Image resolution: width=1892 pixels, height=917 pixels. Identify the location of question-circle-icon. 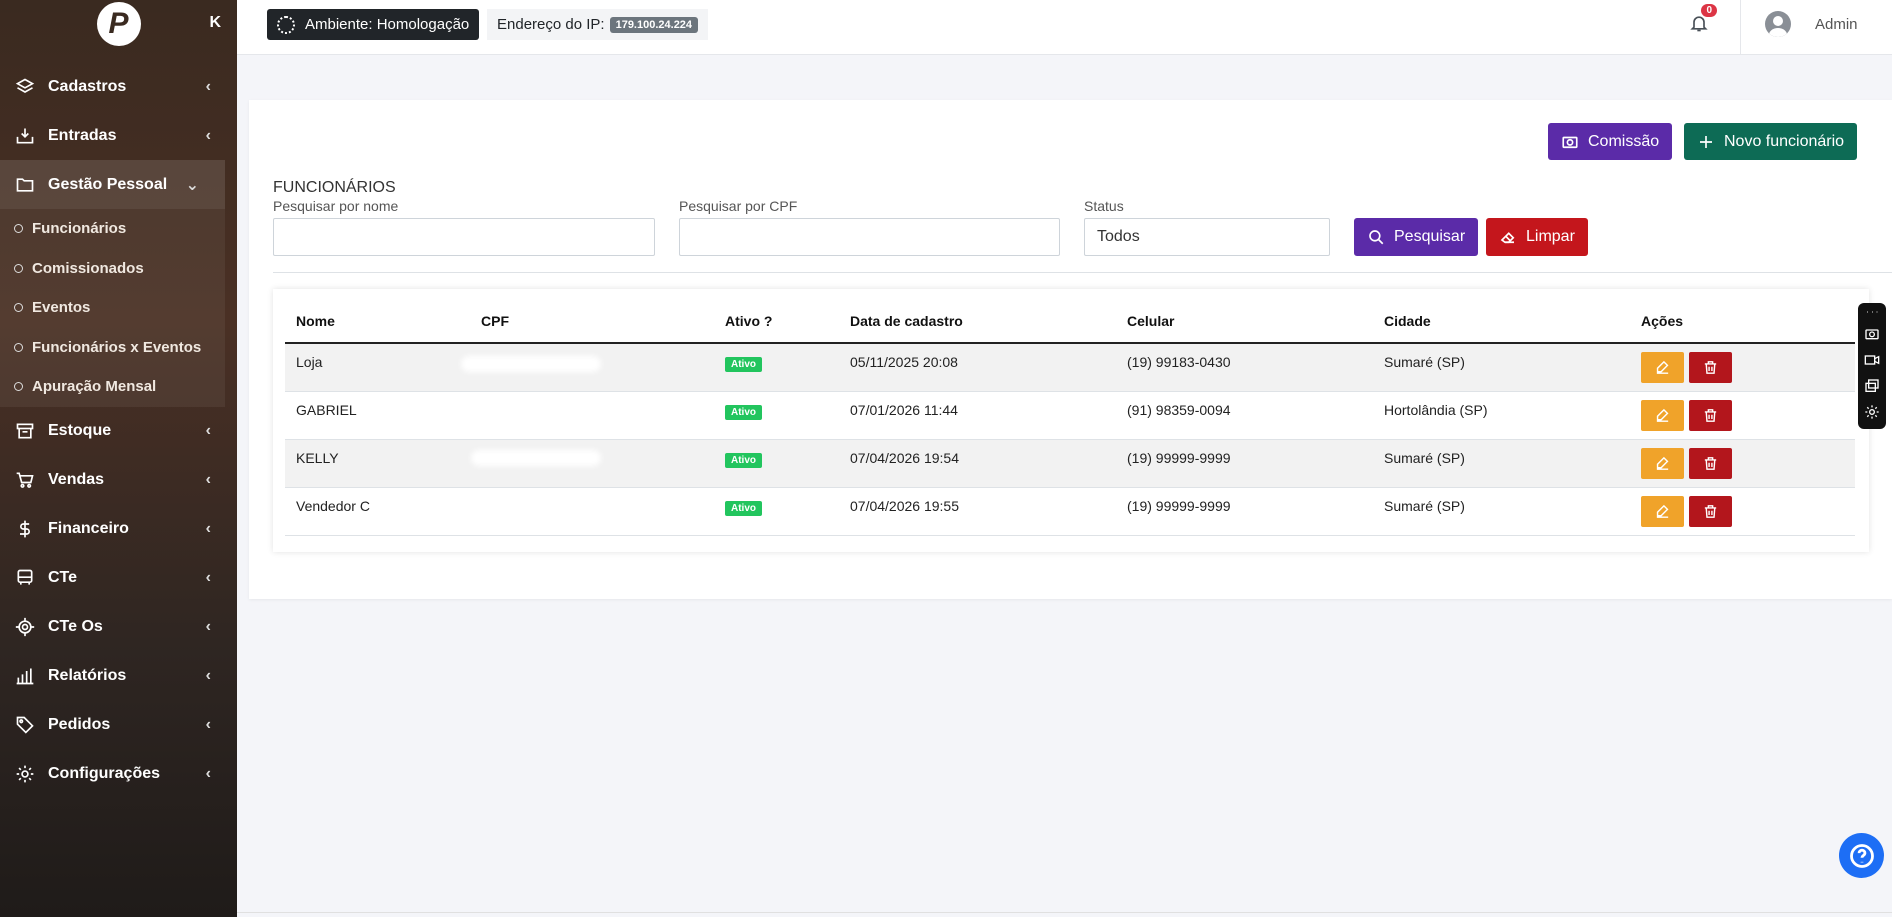
(1861, 855).